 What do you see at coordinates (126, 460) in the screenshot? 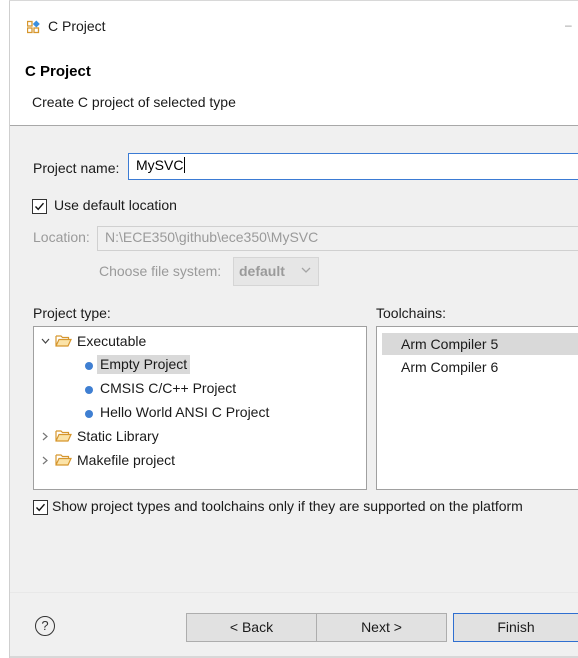
I see `tree-item-label: Makefile project` at bounding box center [126, 460].